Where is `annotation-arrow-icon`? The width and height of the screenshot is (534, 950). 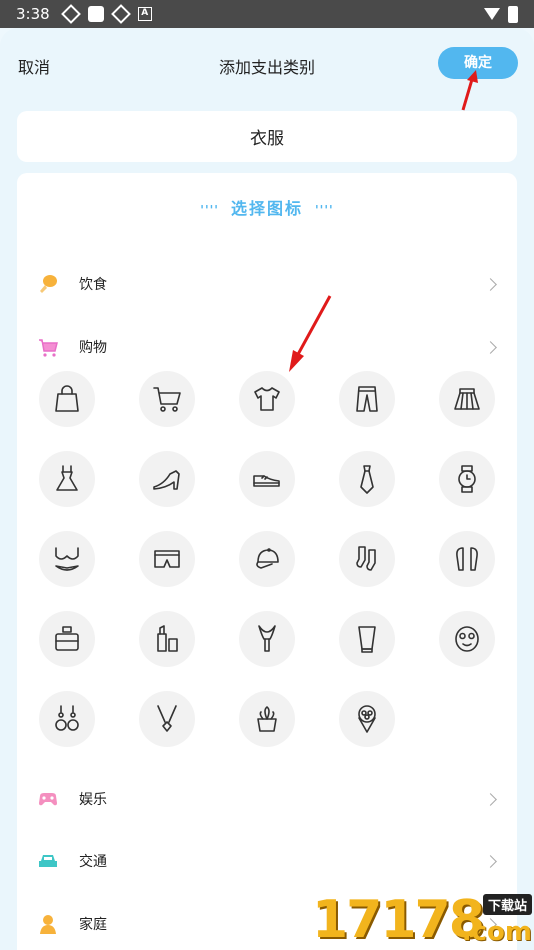 annotation-arrow-icon is located at coordinates (469, 90).